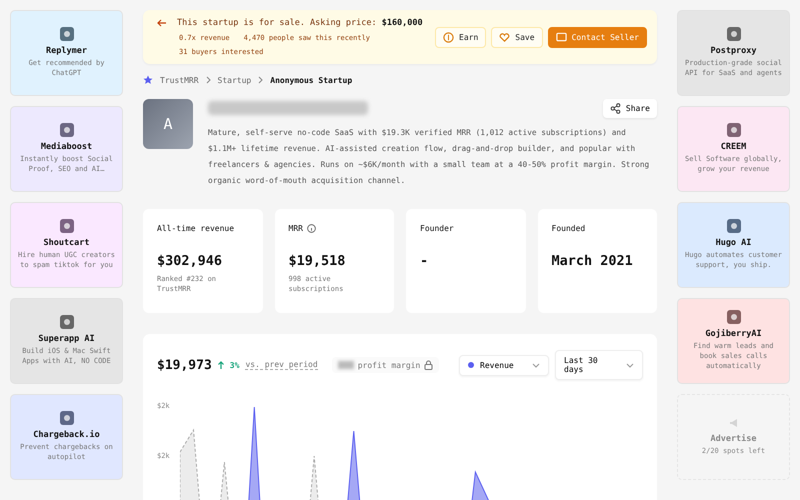 The image size is (800, 500). What do you see at coordinates (168, 124) in the screenshot?
I see `startup-avatar: A` at bounding box center [168, 124].